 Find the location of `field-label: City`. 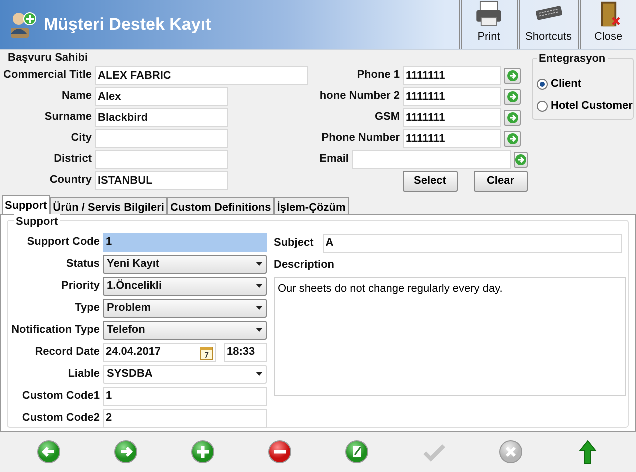

field-label: City is located at coordinates (81, 138).